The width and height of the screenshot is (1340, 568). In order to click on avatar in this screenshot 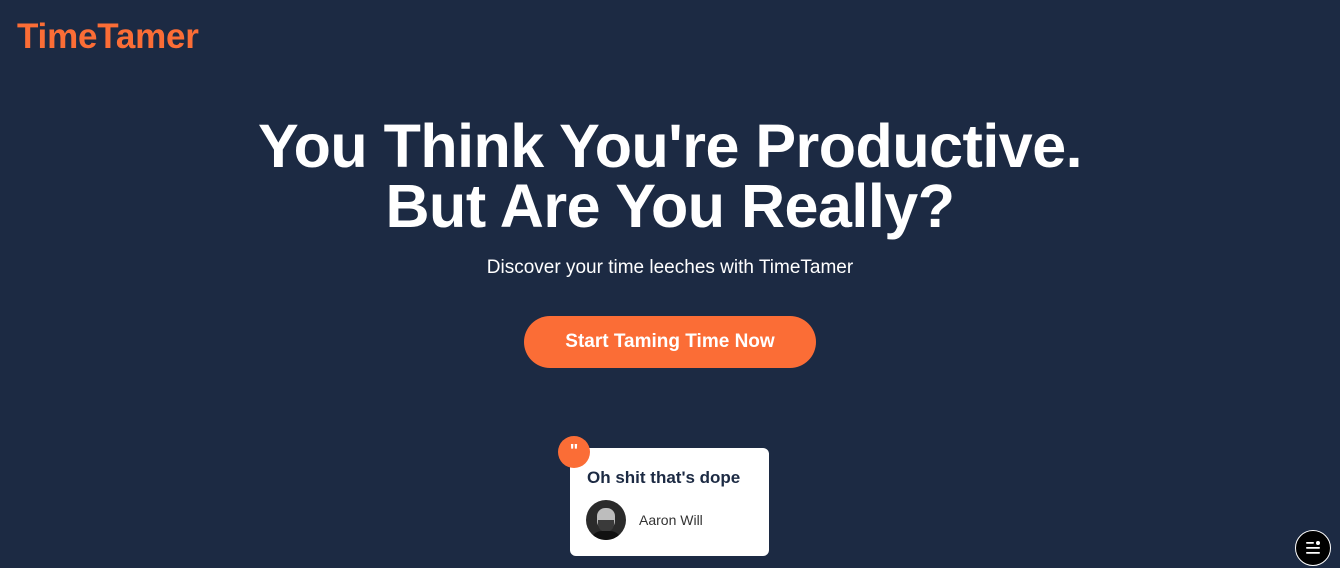, I will do `click(606, 520)`.